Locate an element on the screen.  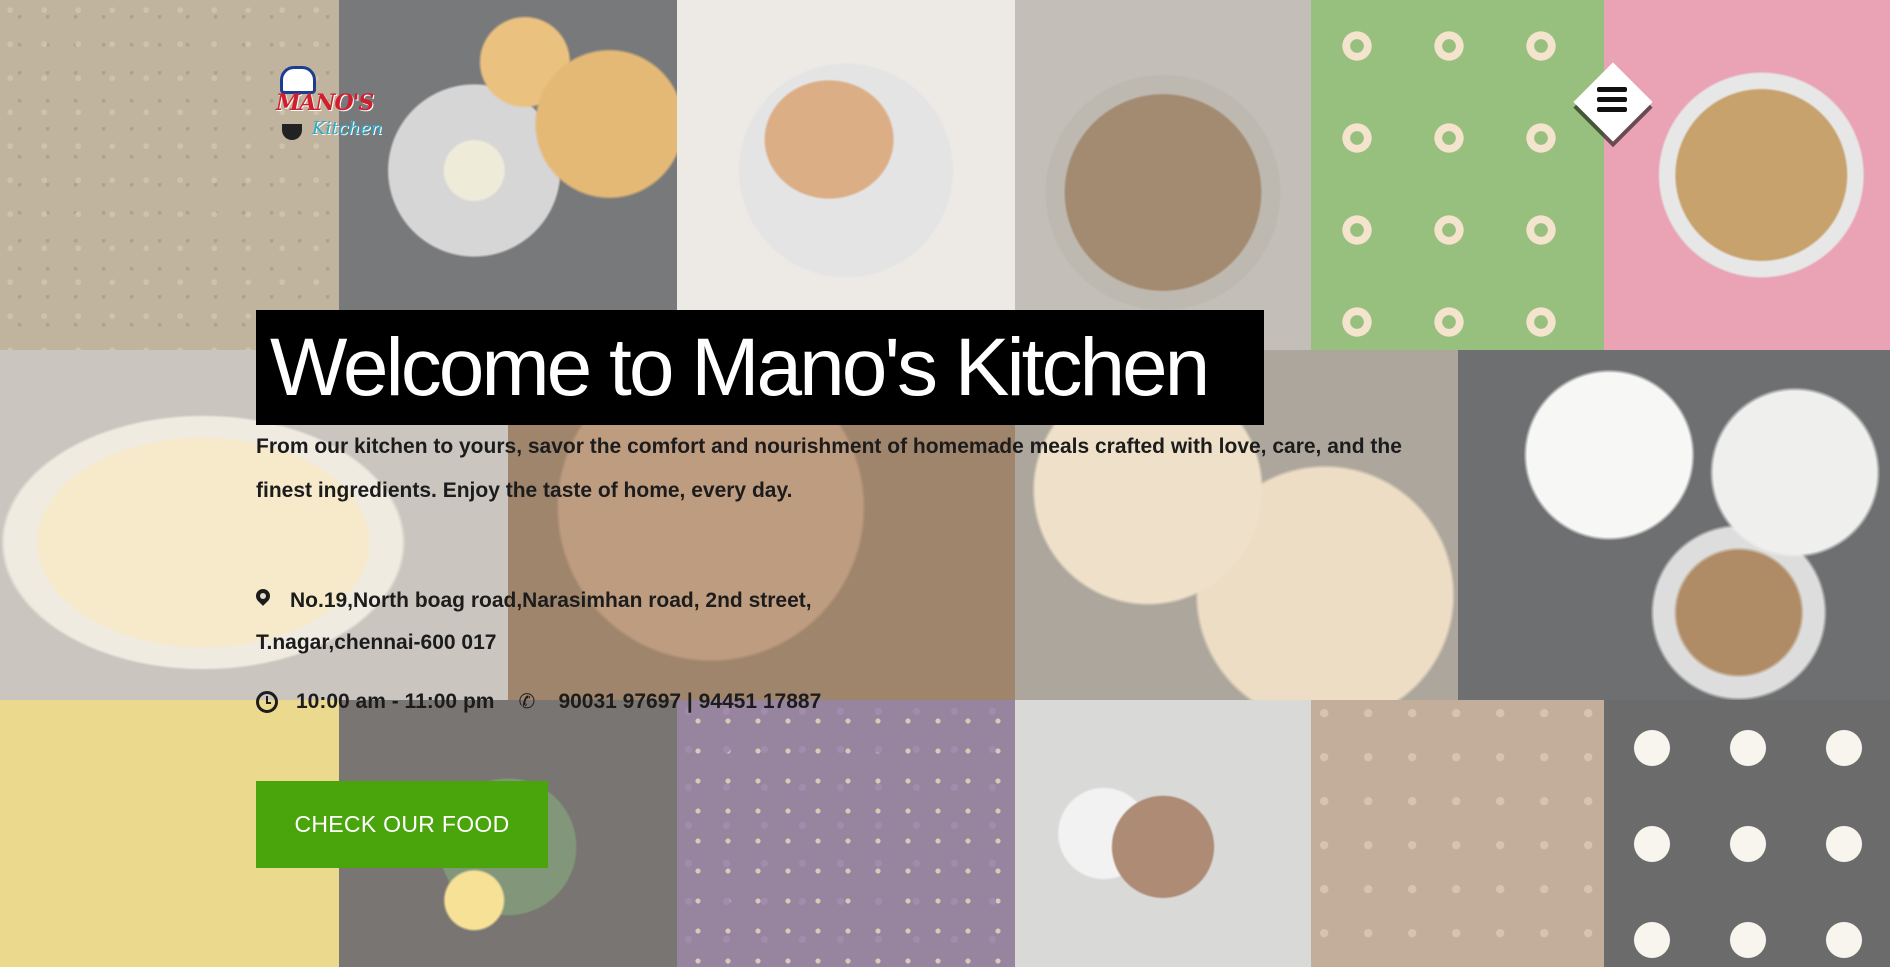
site-logo: MANO'S Kitchen is located at coordinates (329, 106).